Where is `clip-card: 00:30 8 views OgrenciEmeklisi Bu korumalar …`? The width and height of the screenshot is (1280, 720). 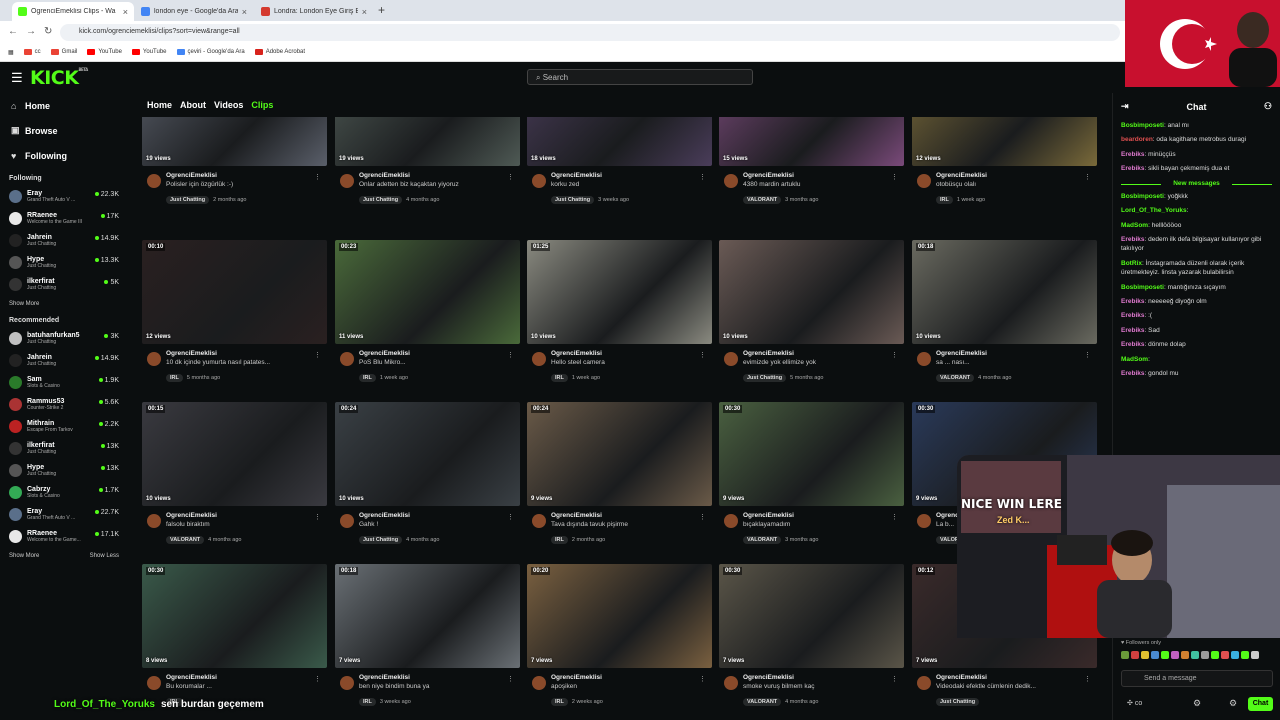 clip-card: 00:30 8 views OgrenciEmeklisi Bu korumalar … is located at coordinates (234, 642).